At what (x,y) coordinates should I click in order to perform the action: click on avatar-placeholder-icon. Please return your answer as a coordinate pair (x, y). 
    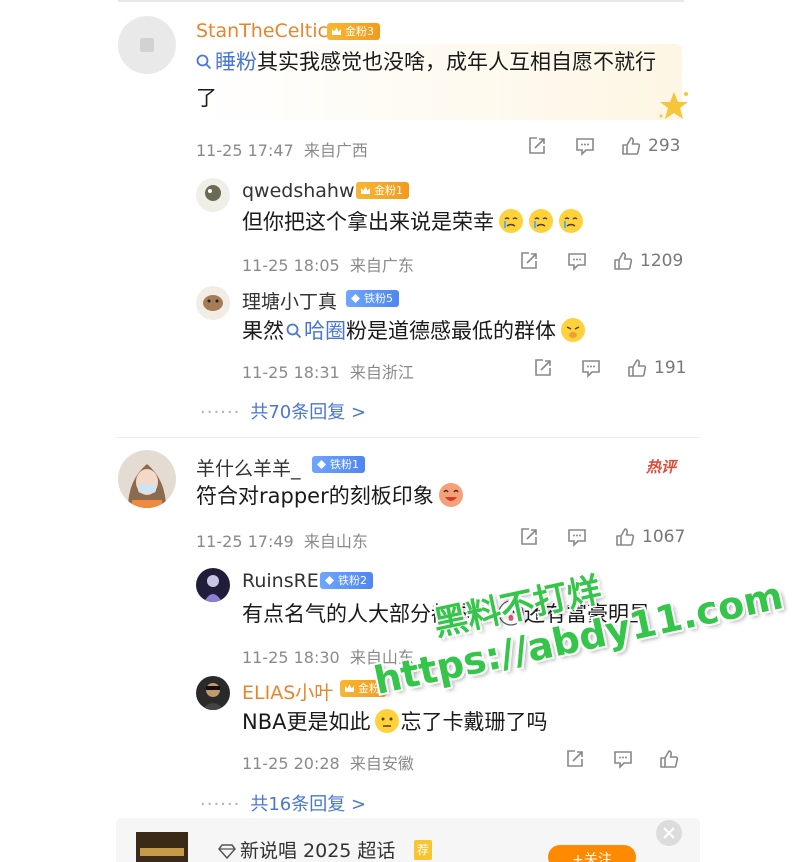
    Looking at the image, I should click on (147, 45).